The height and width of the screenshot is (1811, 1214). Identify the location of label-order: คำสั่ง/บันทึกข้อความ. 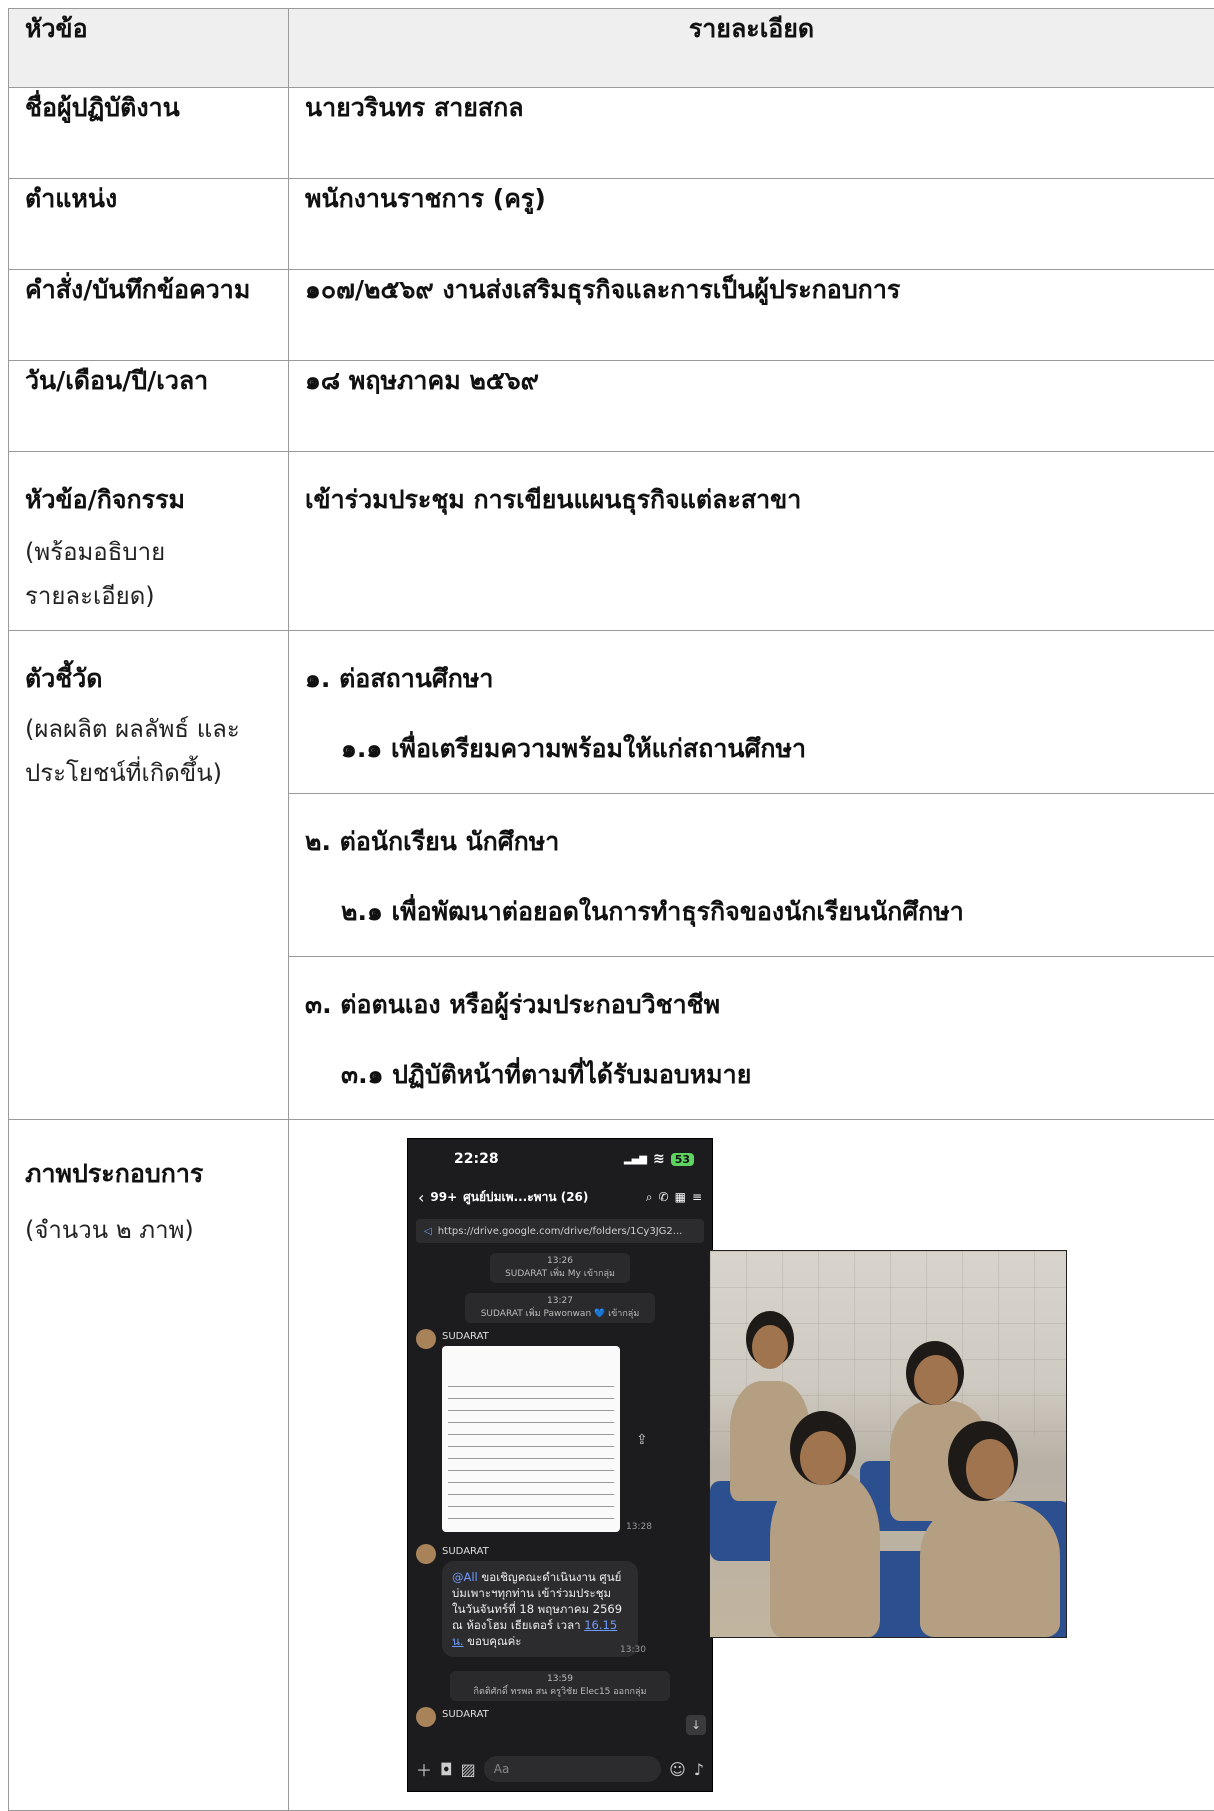
(137, 289).